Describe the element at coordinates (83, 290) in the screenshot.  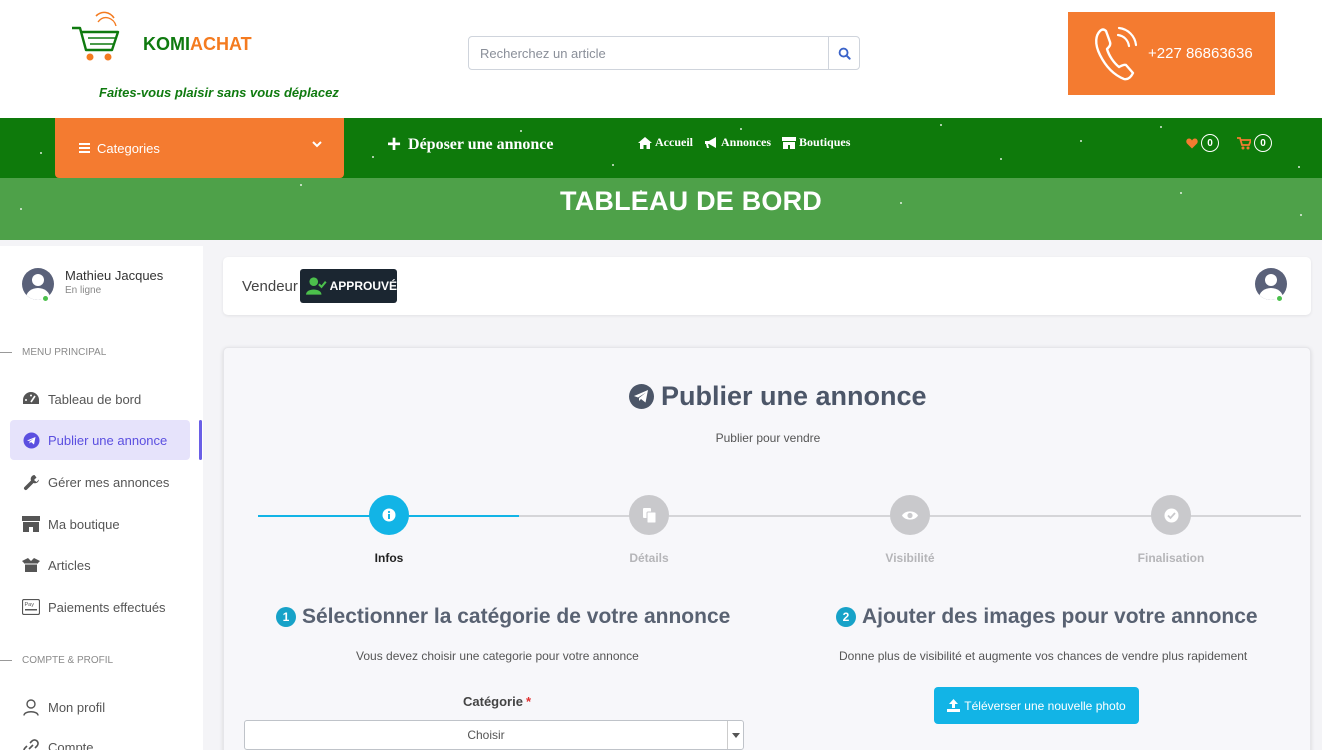
I see `user-status: En ligne` at that location.